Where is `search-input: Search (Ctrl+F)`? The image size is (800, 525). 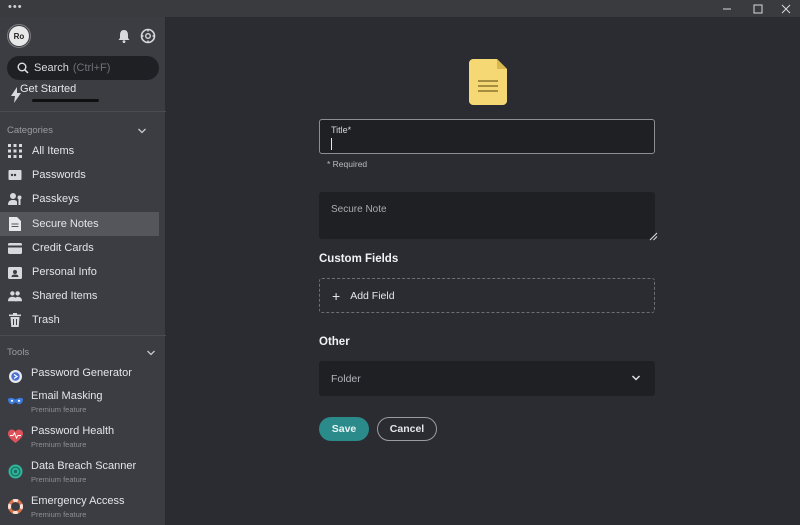
search-input: Search (Ctrl+F) is located at coordinates (83, 68).